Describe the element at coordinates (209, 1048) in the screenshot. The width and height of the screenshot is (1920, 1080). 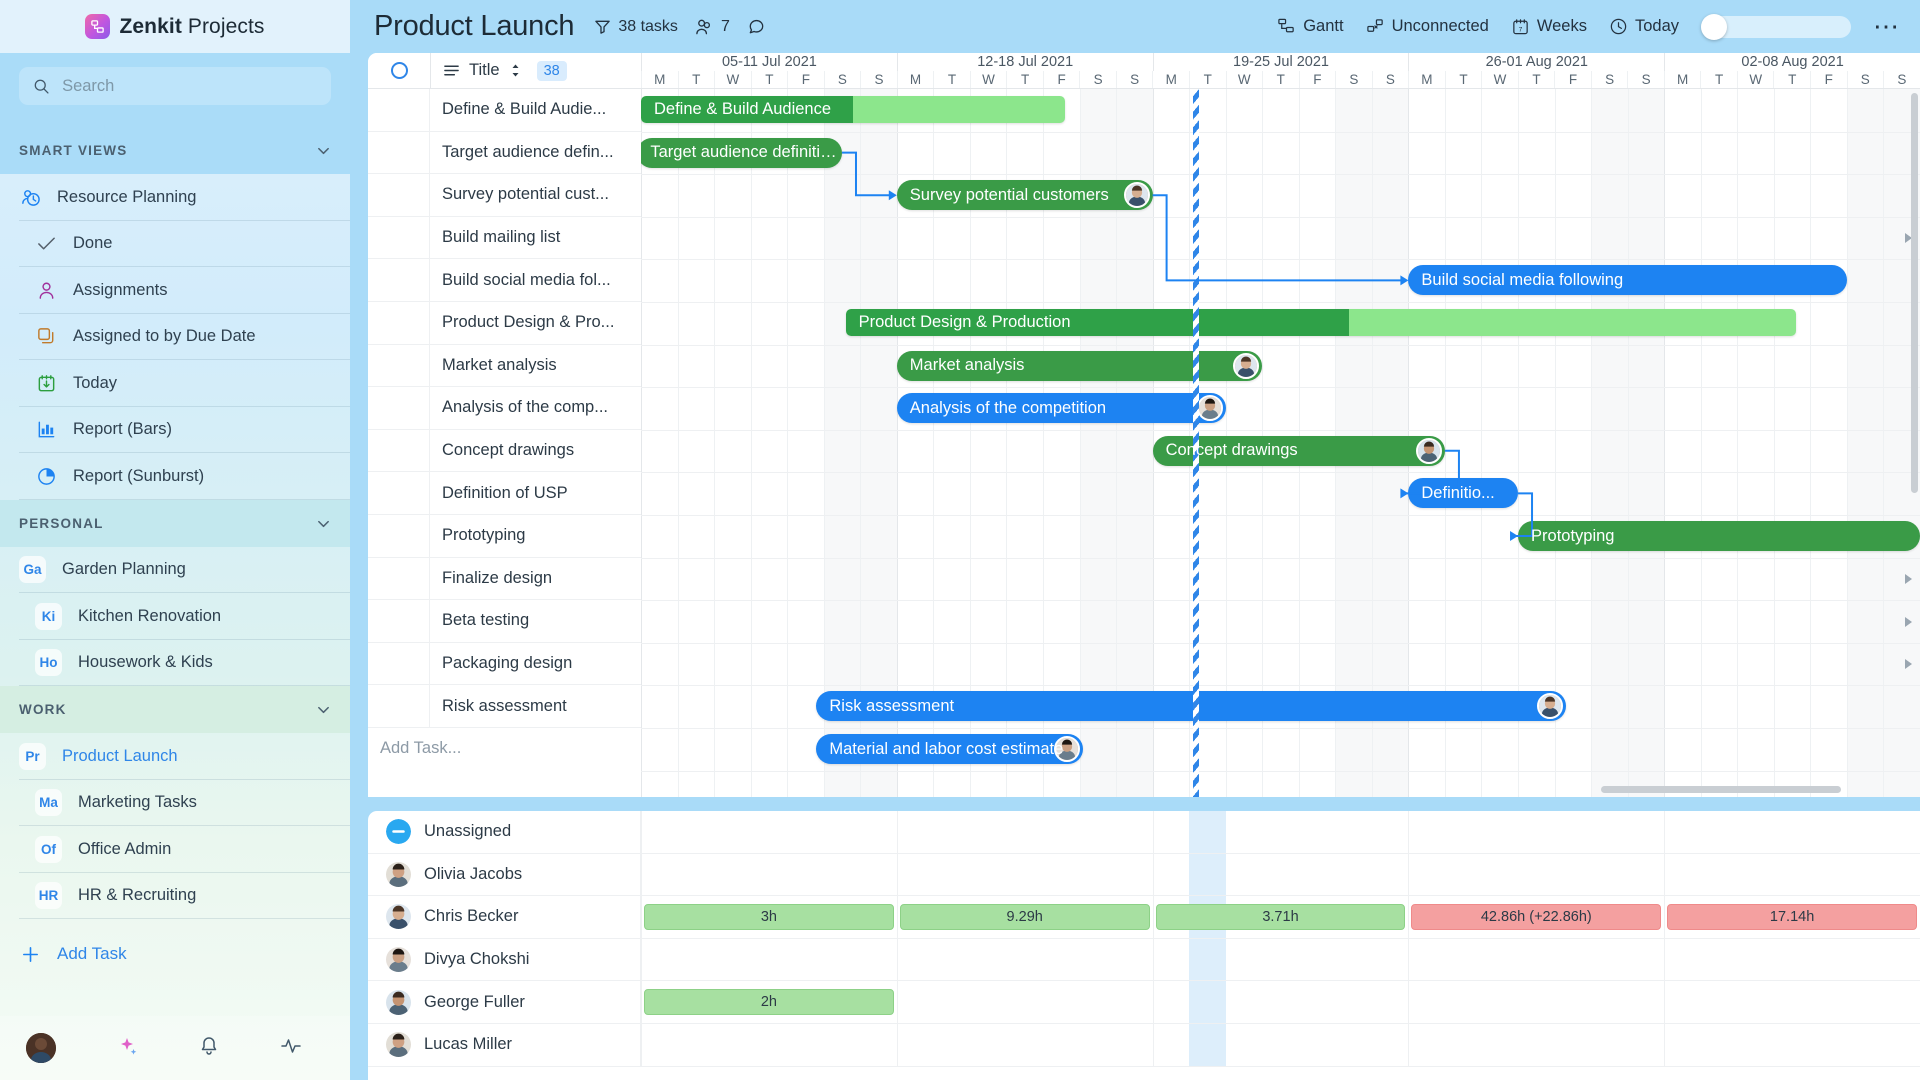
I see `bell-icon` at that location.